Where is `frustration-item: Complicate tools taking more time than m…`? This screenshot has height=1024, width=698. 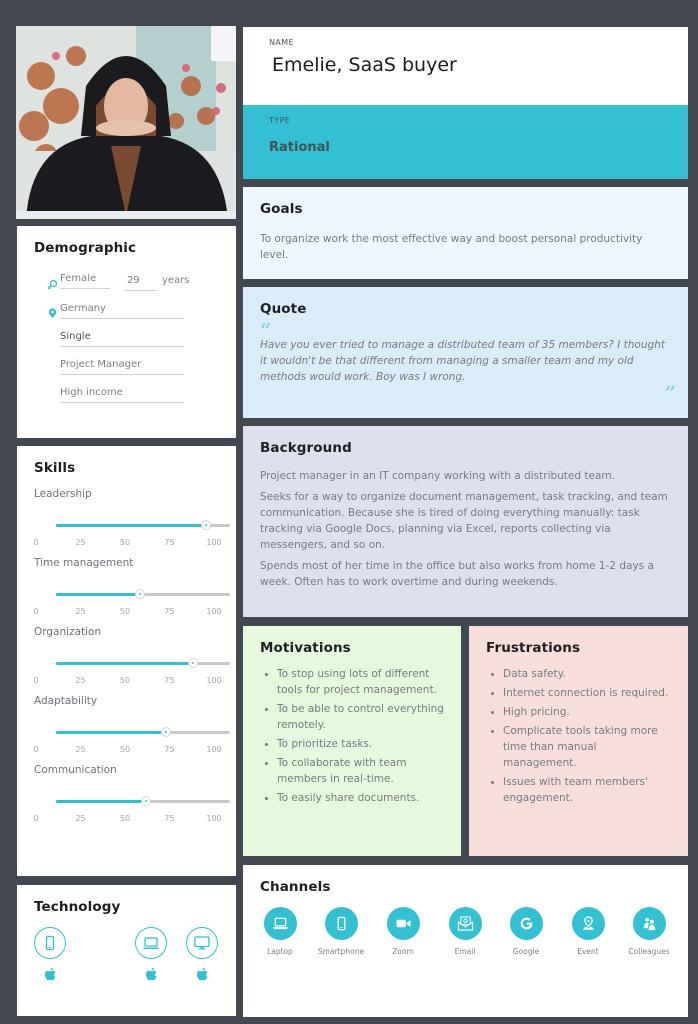
frustration-item: Complicate tools taking more time than m… is located at coordinates (578, 747).